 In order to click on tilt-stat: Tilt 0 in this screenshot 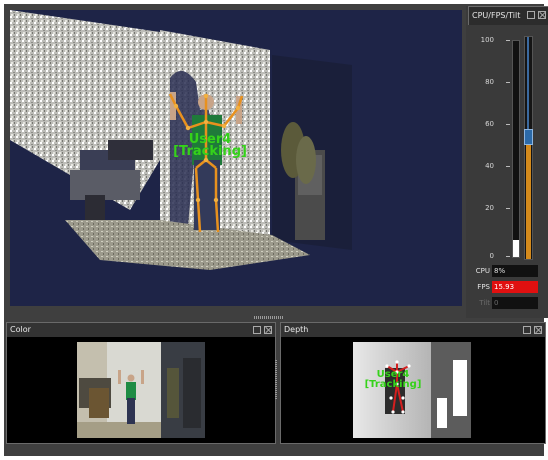, I will do `click(507, 303)`.